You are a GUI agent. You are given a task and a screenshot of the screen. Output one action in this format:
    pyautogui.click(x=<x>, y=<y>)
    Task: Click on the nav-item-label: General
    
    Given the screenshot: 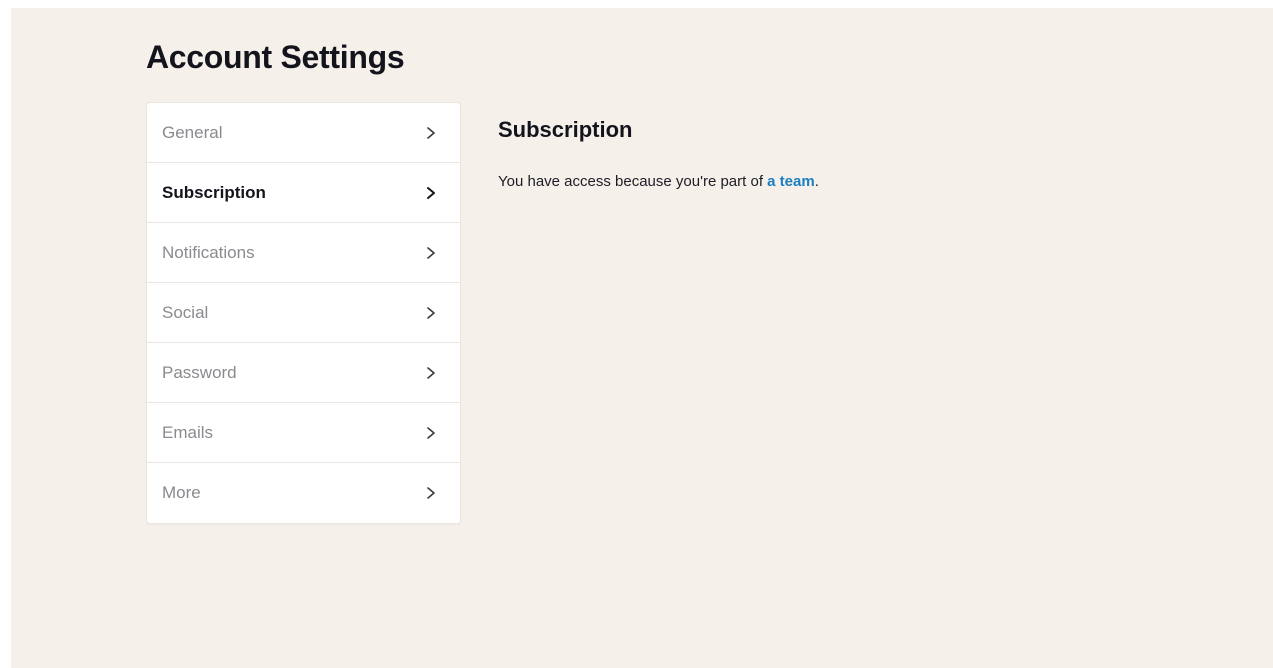 What is the action you would take?
    pyautogui.click(x=192, y=132)
    